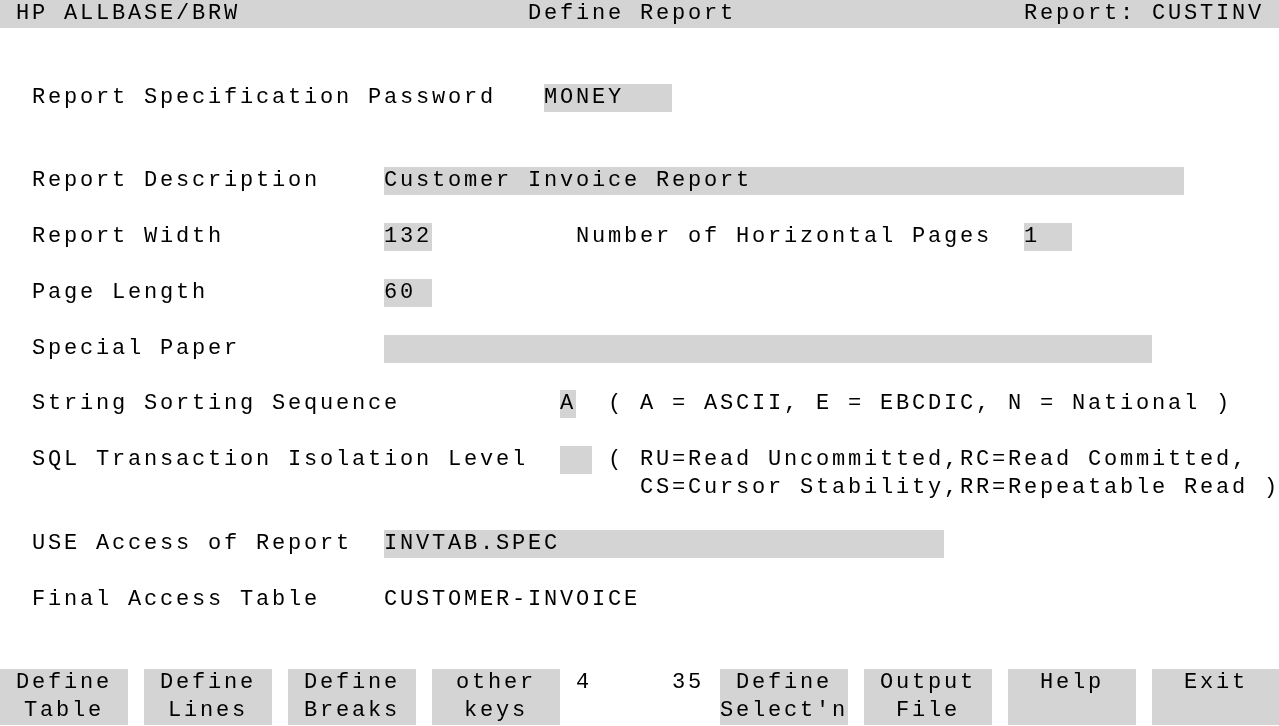 Image resolution: width=1279 pixels, height=726 pixels. I want to click on hint-text: ( RU=Read Uncommitted,RC=Read Committed,, so click(928, 460).